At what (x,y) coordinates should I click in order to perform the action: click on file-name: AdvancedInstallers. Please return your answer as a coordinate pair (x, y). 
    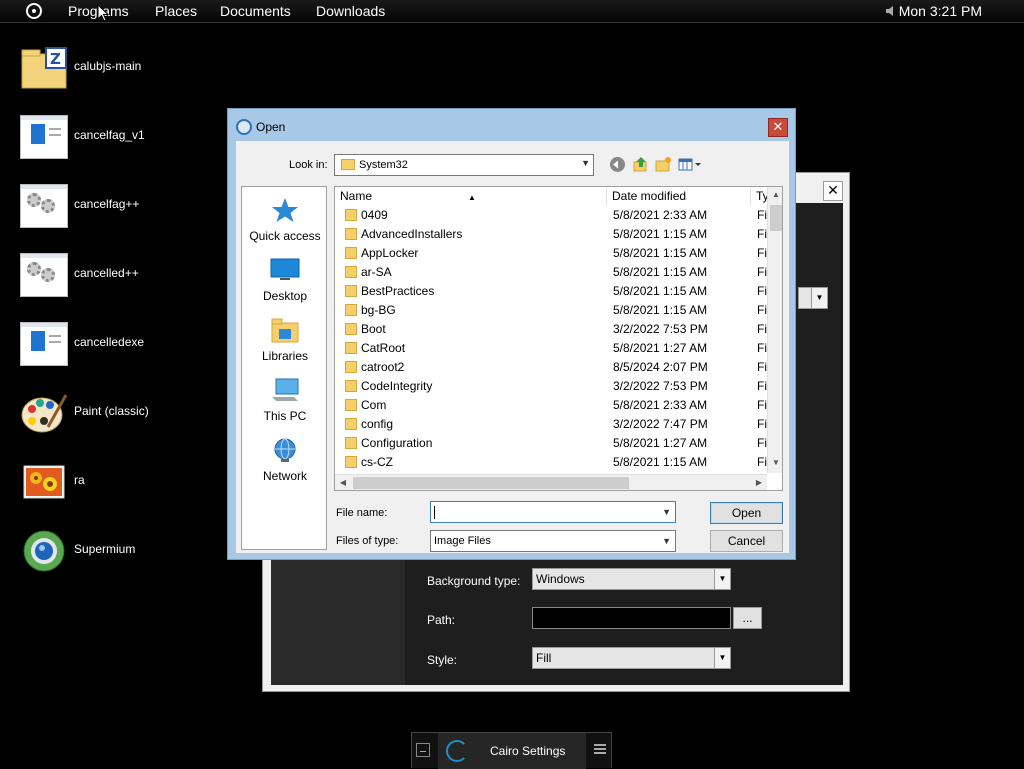
    Looking at the image, I should click on (412, 234).